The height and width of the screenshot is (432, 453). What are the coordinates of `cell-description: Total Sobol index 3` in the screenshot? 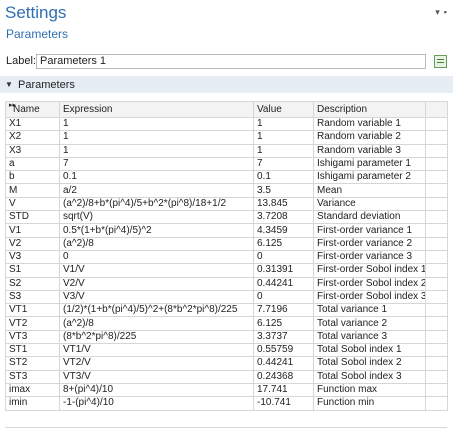 It's located at (369, 376).